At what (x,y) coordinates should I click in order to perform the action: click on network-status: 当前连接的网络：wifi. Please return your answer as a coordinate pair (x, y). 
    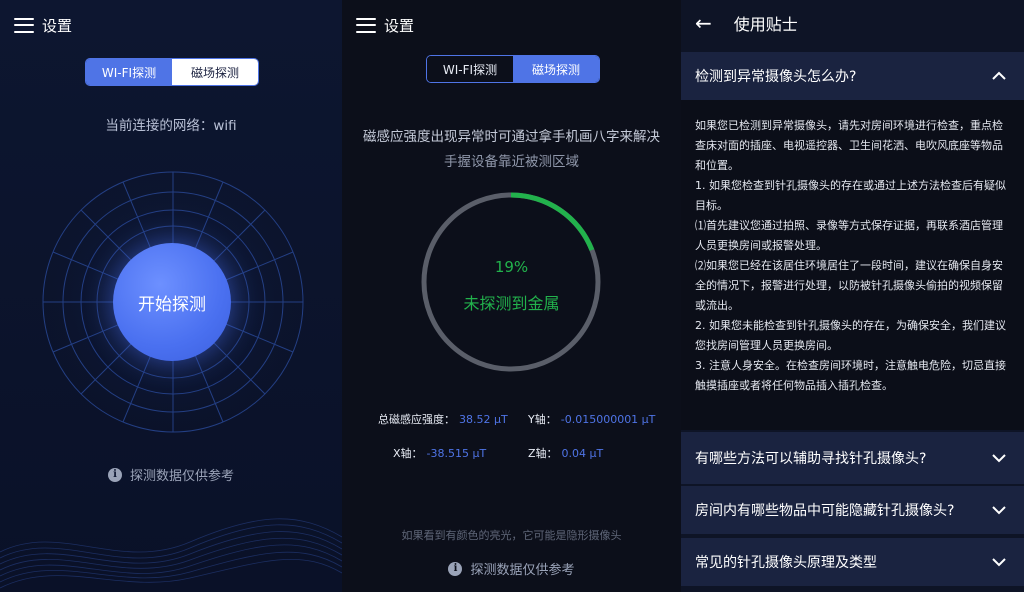
    Looking at the image, I should click on (171, 126).